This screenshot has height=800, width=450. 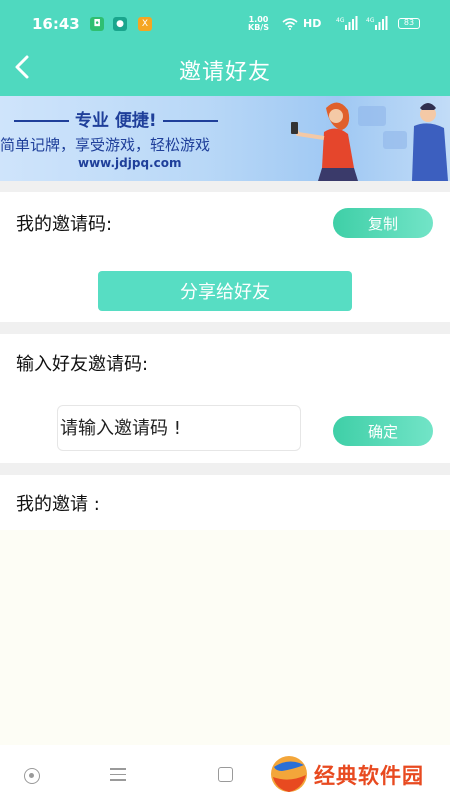 What do you see at coordinates (179, 428) in the screenshot?
I see `invite-code-input` at bounding box center [179, 428].